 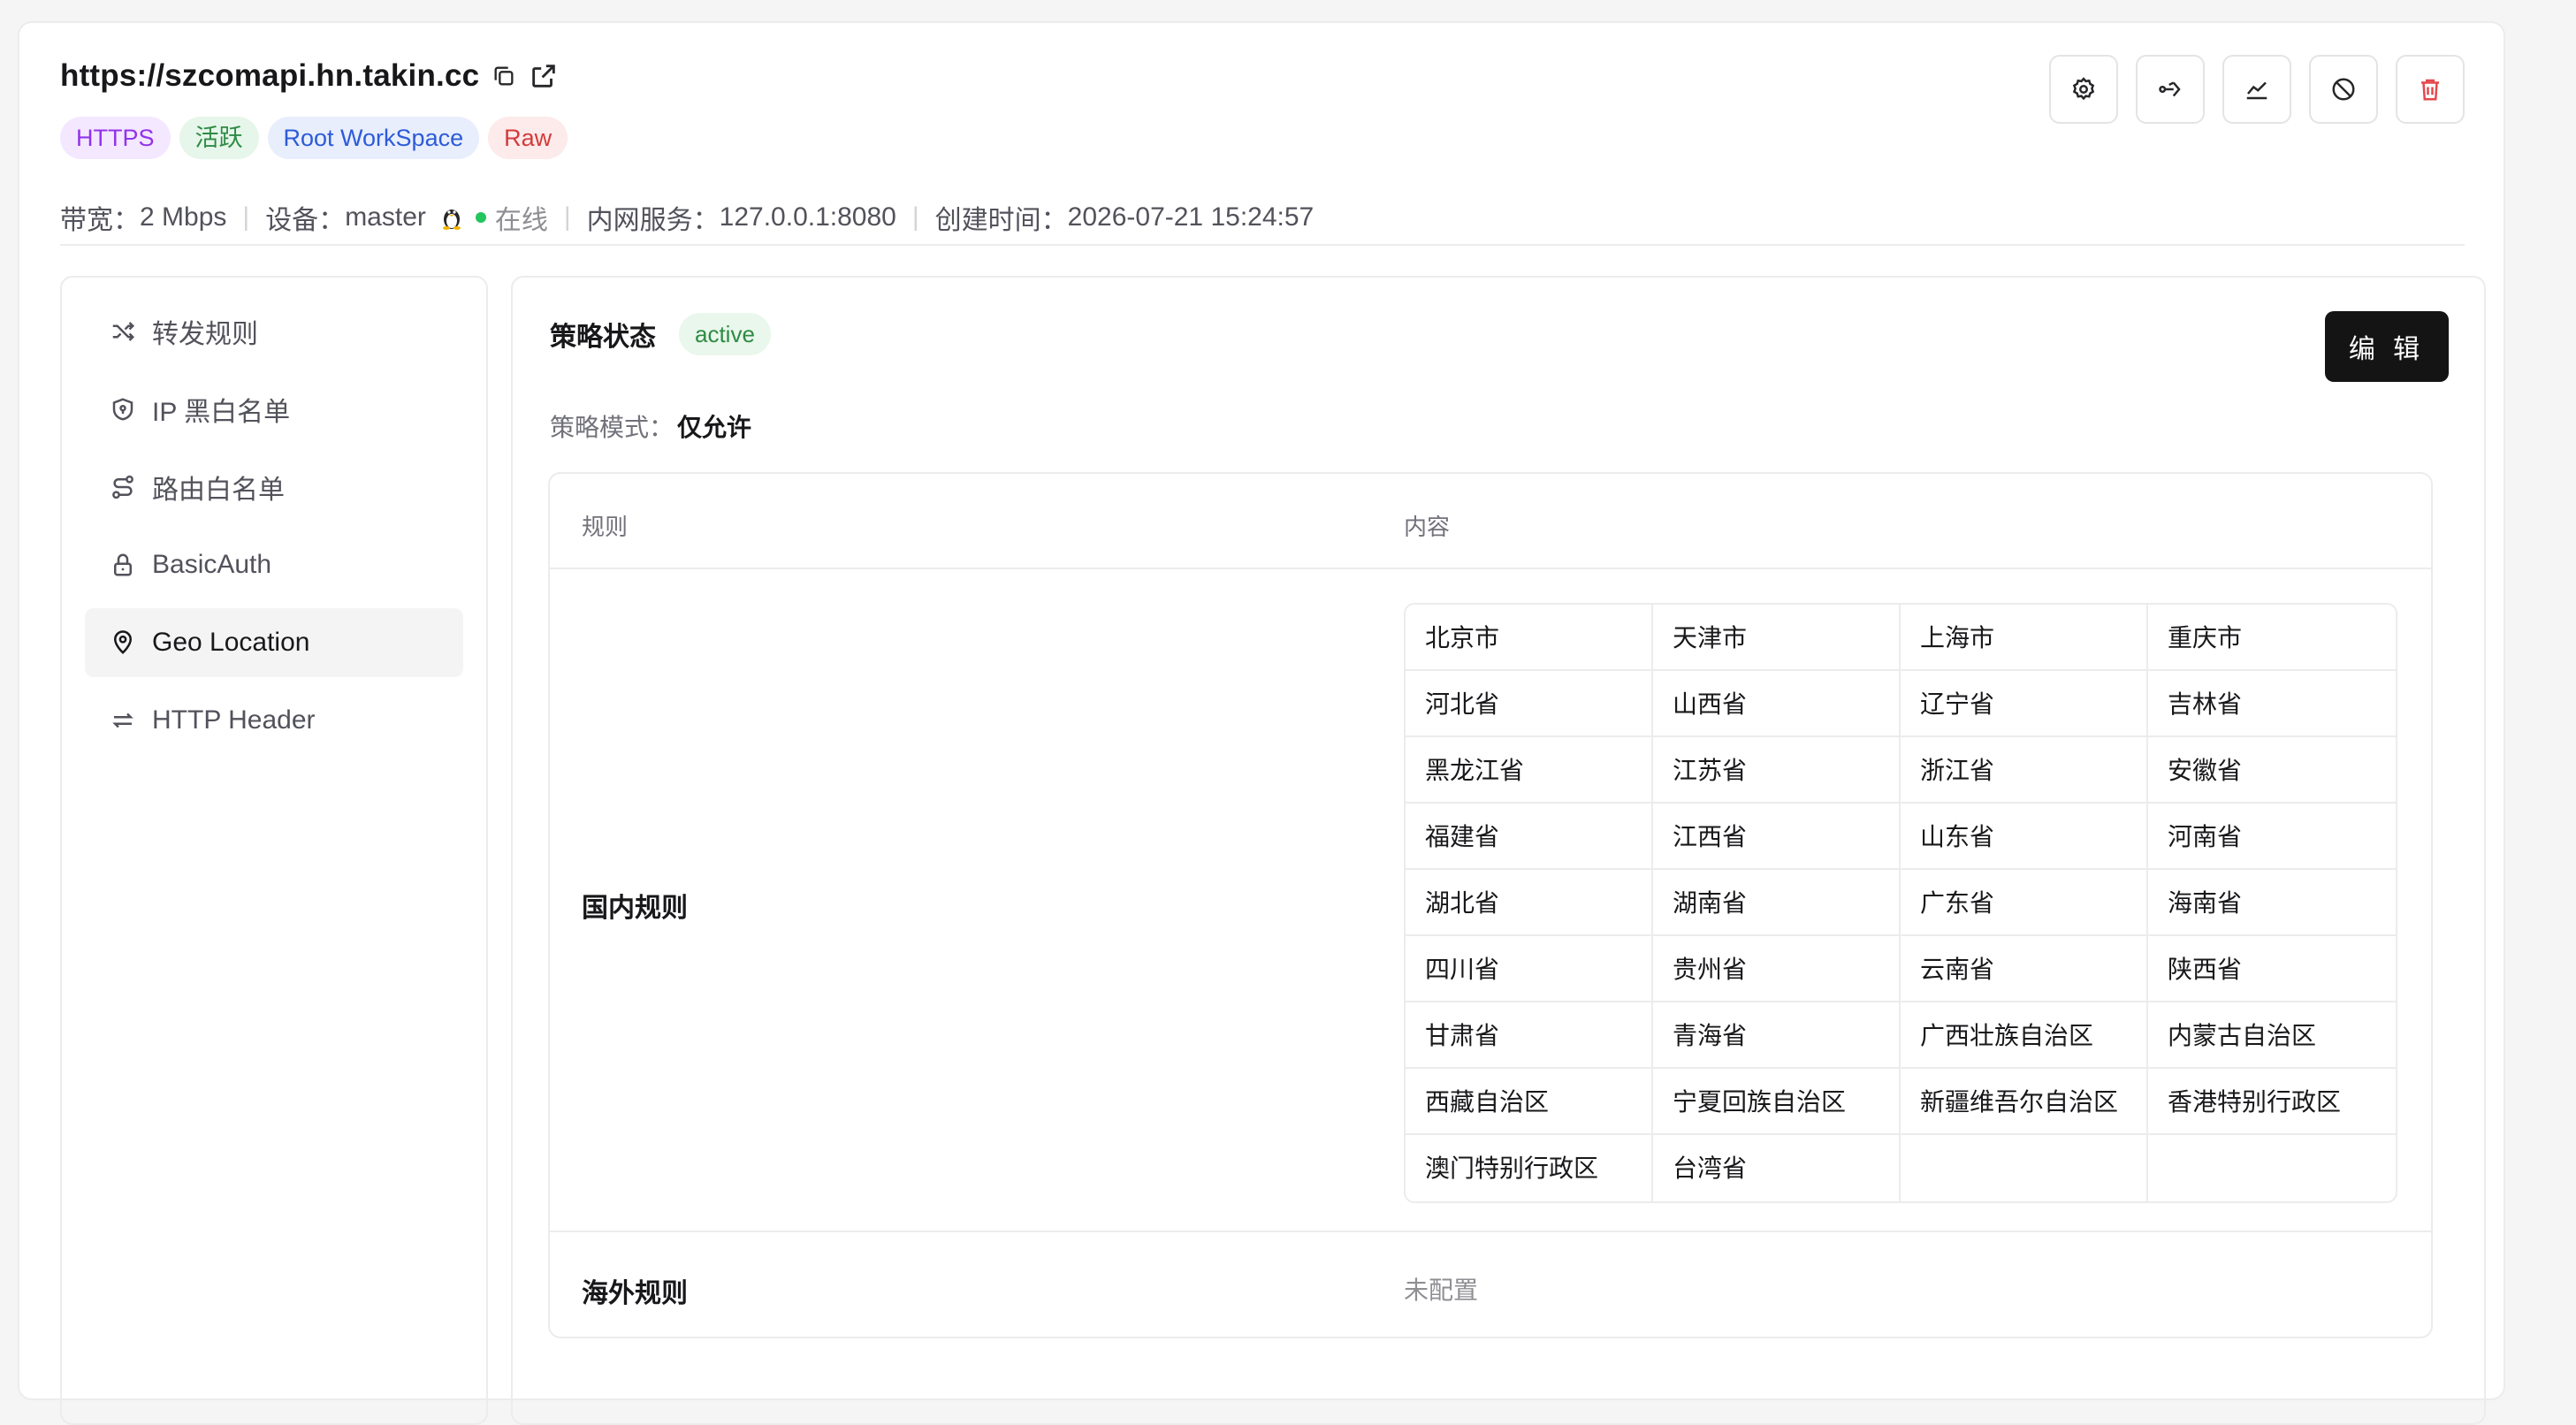 What do you see at coordinates (2170, 90) in the screenshot?
I see `share-button` at bounding box center [2170, 90].